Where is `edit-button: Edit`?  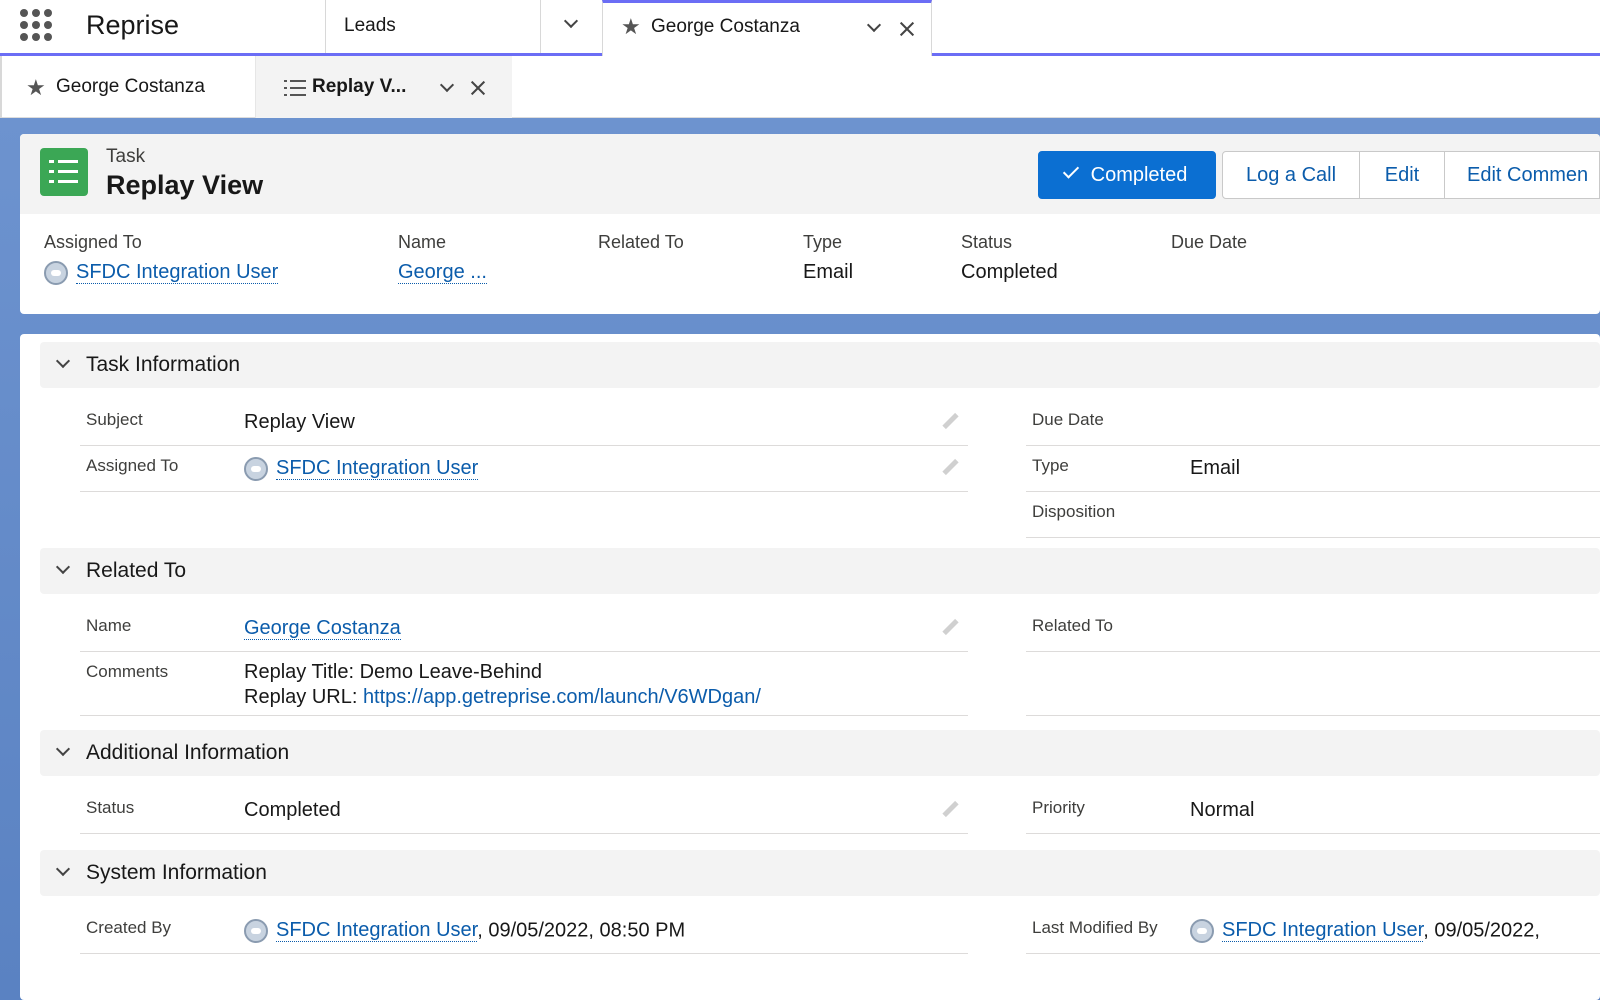 edit-button: Edit is located at coordinates (1402, 175).